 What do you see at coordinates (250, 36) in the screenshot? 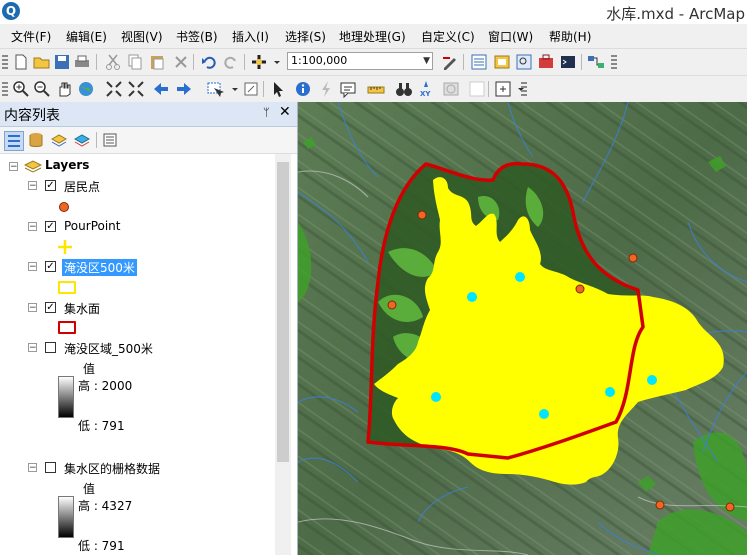
I see `menu-insert: 插入(I)` at bounding box center [250, 36].